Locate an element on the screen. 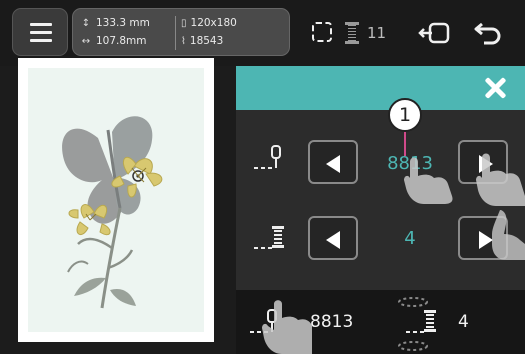  bobbin-color-summary: 4 is located at coordinates (463, 322).